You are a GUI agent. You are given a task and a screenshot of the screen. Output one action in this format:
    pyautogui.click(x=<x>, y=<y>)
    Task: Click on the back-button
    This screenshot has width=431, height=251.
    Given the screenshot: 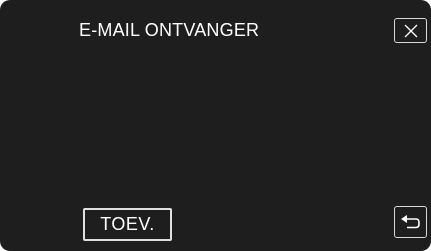 What is the action you would take?
    pyautogui.click(x=410, y=222)
    